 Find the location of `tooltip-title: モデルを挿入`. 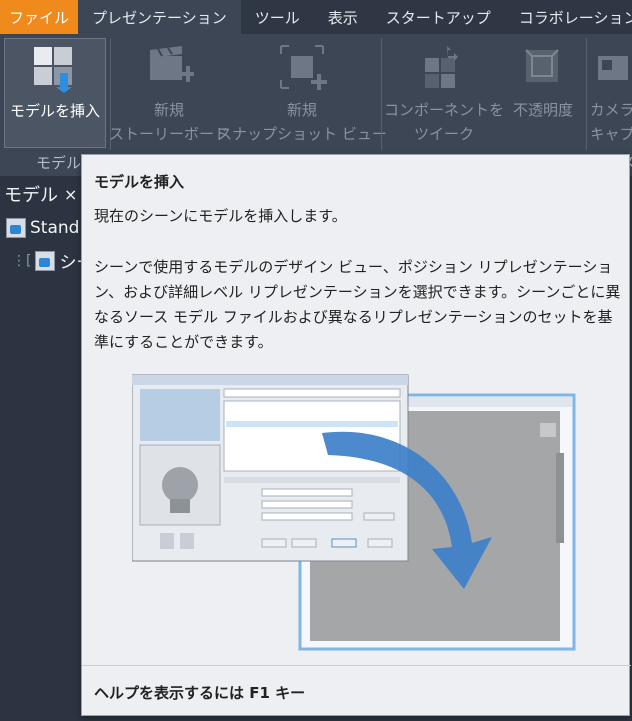

tooltip-title: モデルを挿入 is located at coordinates (139, 182).